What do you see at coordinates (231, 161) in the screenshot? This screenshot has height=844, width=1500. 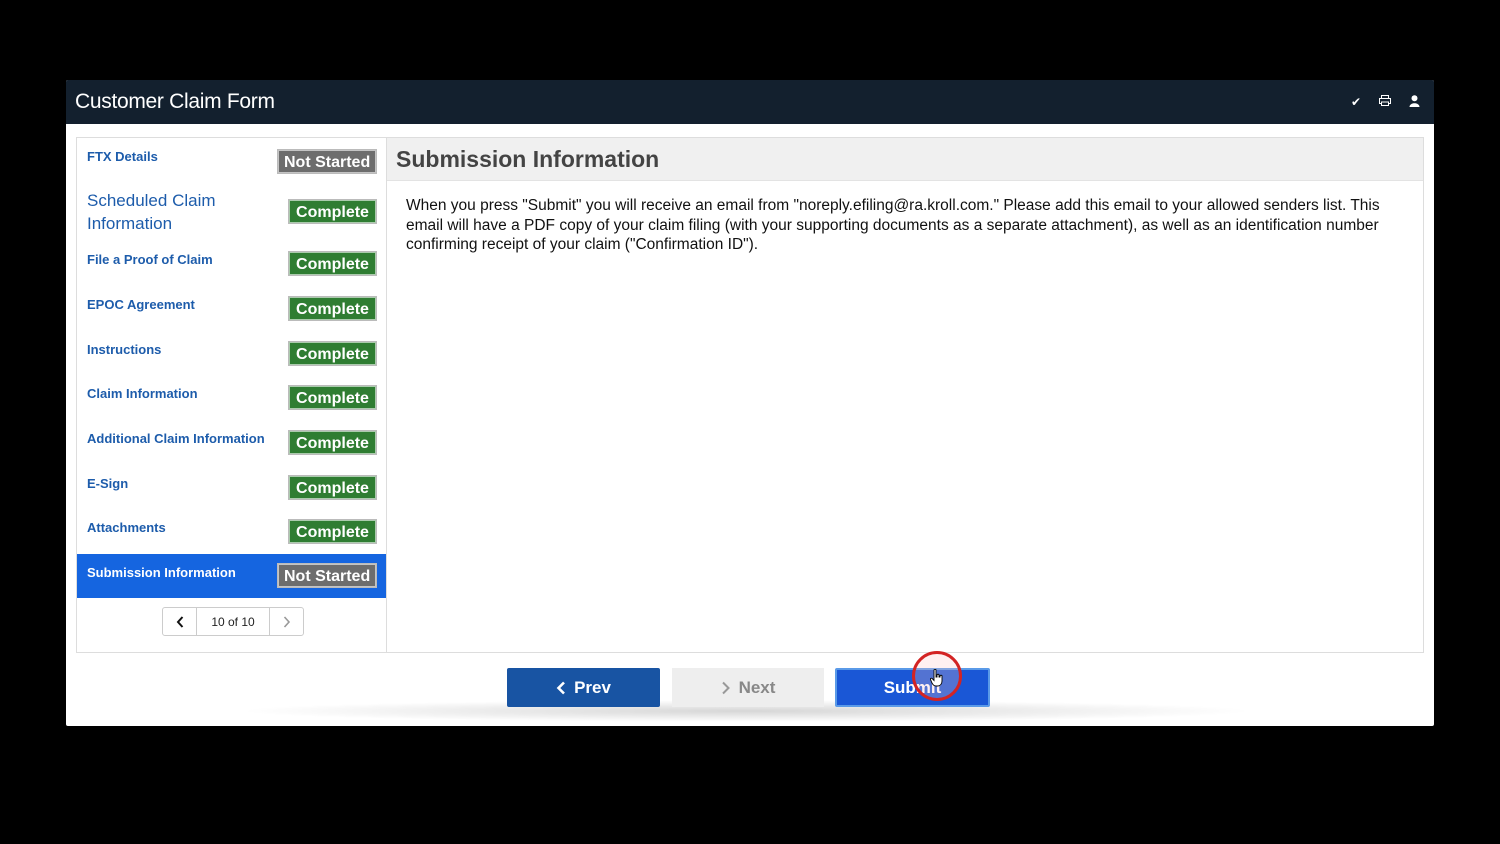 I see `sidebar-item-ftx-details: FTX Details Not Started` at bounding box center [231, 161].